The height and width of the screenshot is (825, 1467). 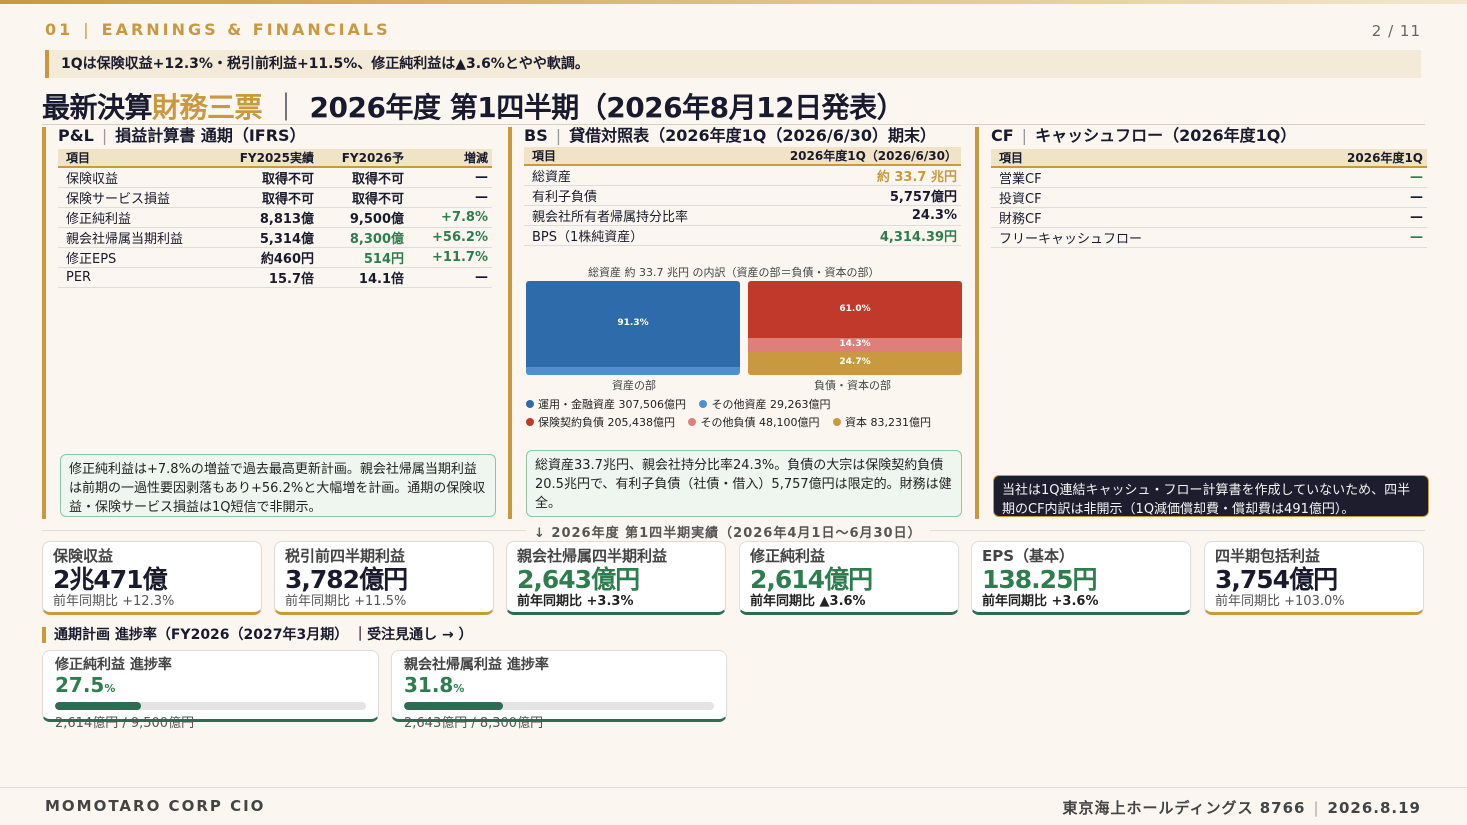 I want to click on chart-bar-label: 61.0%, so click(x=855, y=308).